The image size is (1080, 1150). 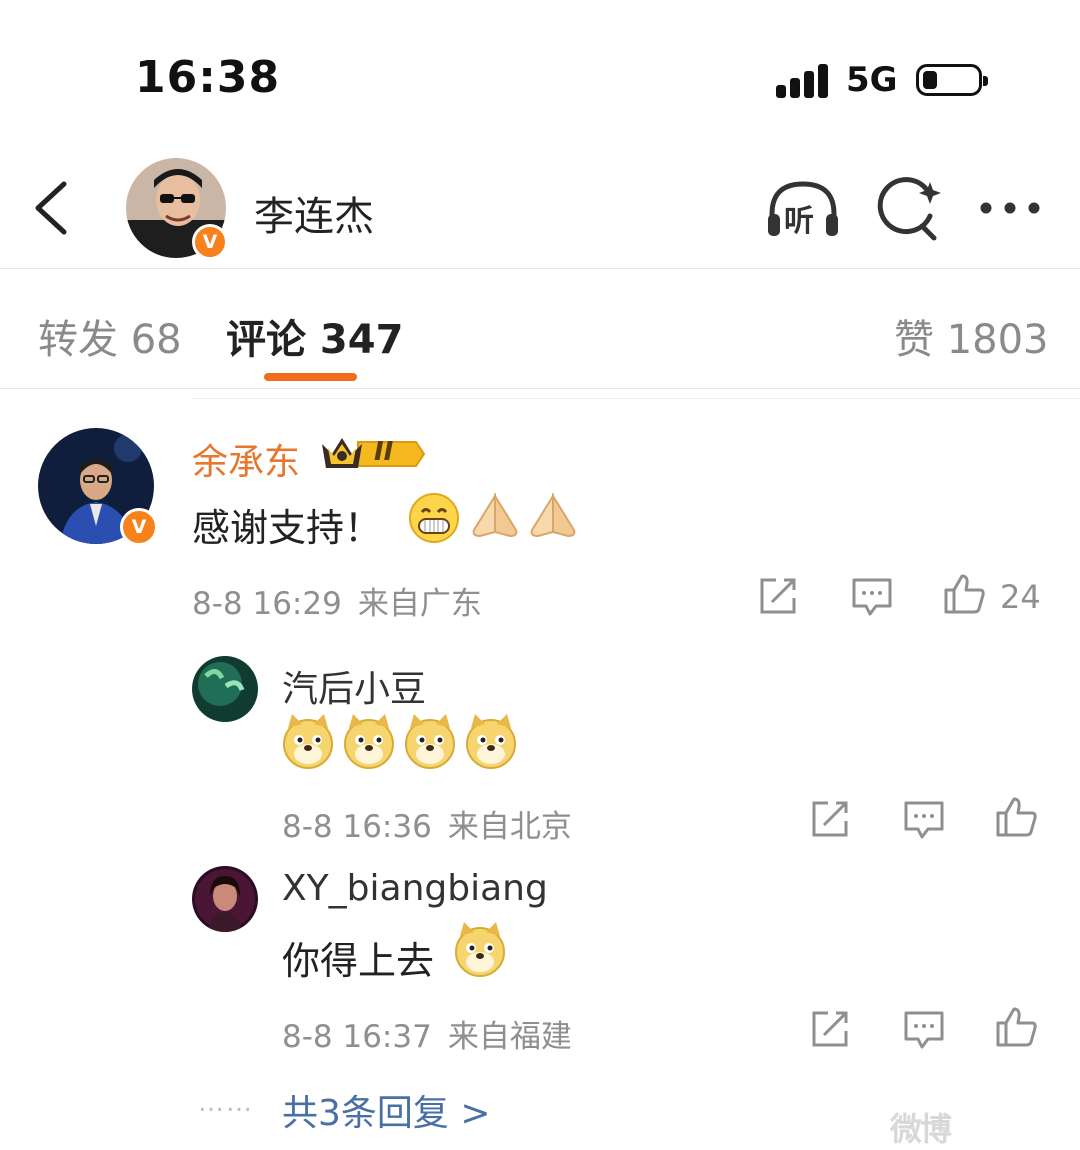 What do you see at coordinates (803, 80) in the screenshot?
I see `signal-icon` at bounding box center [803, 80].